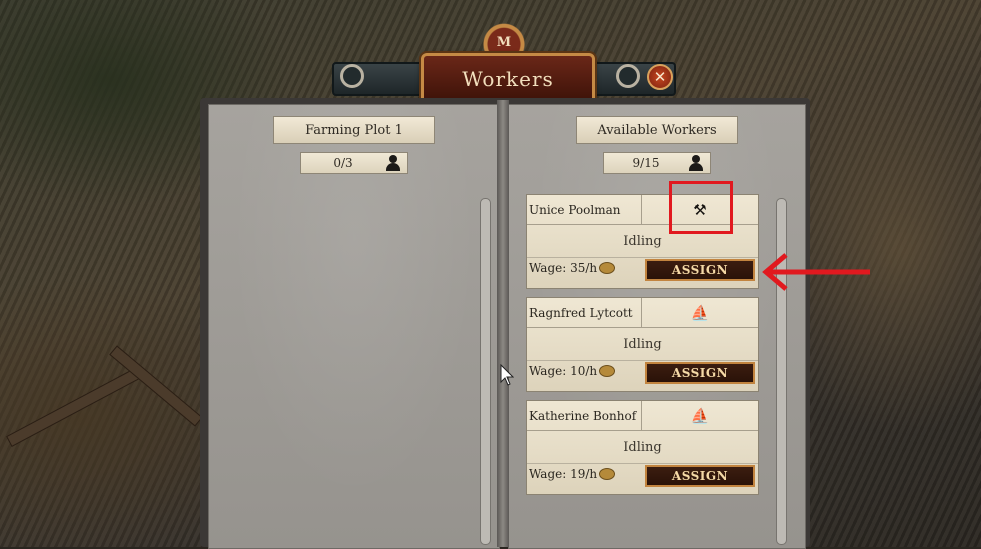 The width and height of the screenshot is (981, 549). I want to click on worker-wage: Wage: 35/h, so click(572, 268).